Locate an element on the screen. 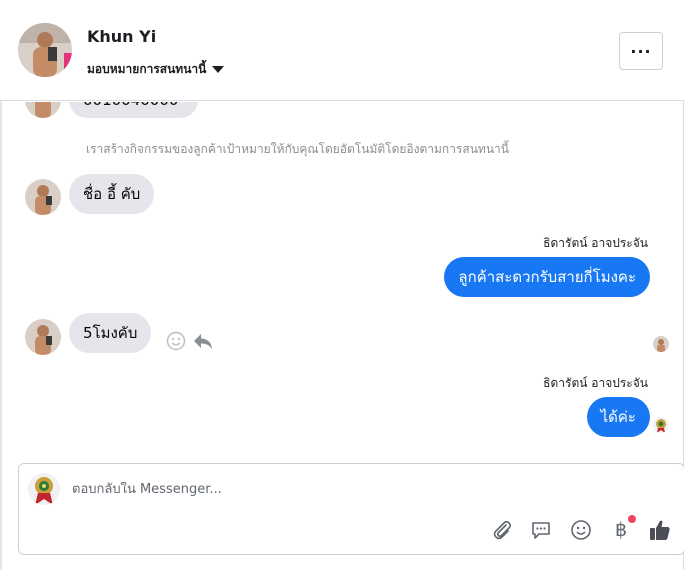 The height and width of the screenshot is (570, 684). message-text: 0010040000 is located at coordinates (130, 105).